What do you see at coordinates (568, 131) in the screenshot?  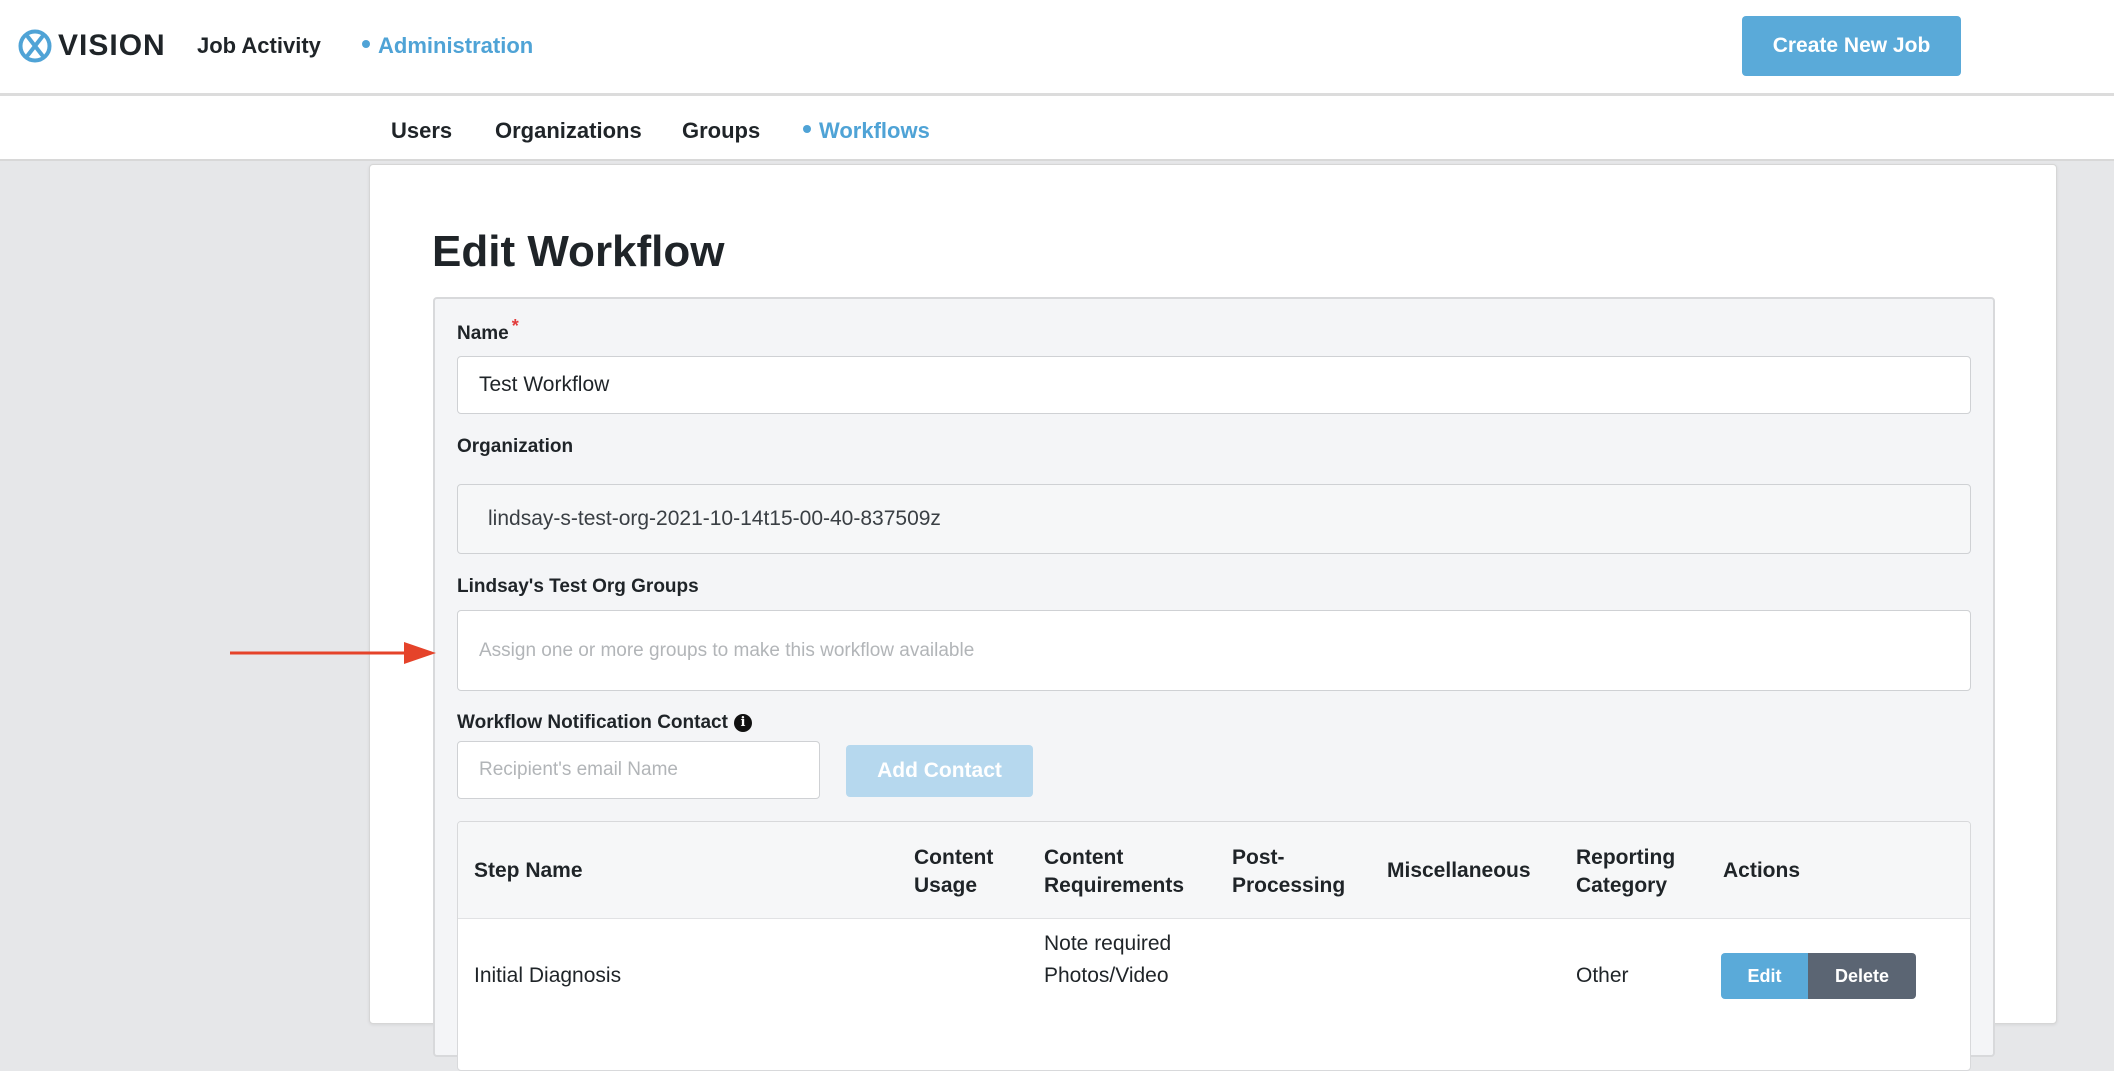 I see `subnav-organizations: Organizations` at bounding box center [568, 131].